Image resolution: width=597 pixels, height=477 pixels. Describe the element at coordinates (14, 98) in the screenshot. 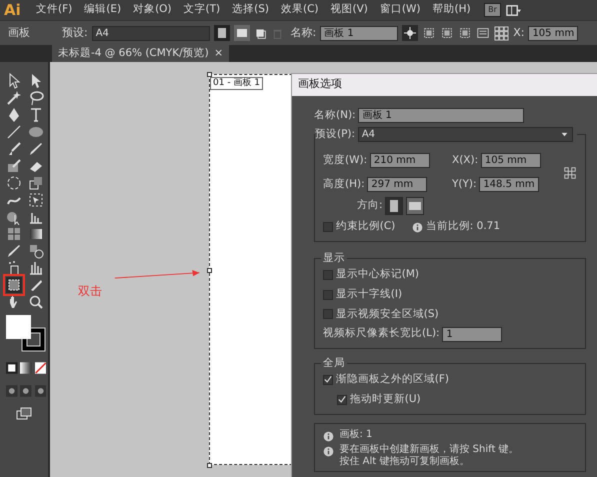

I see `magic-wand-icon` at that location.